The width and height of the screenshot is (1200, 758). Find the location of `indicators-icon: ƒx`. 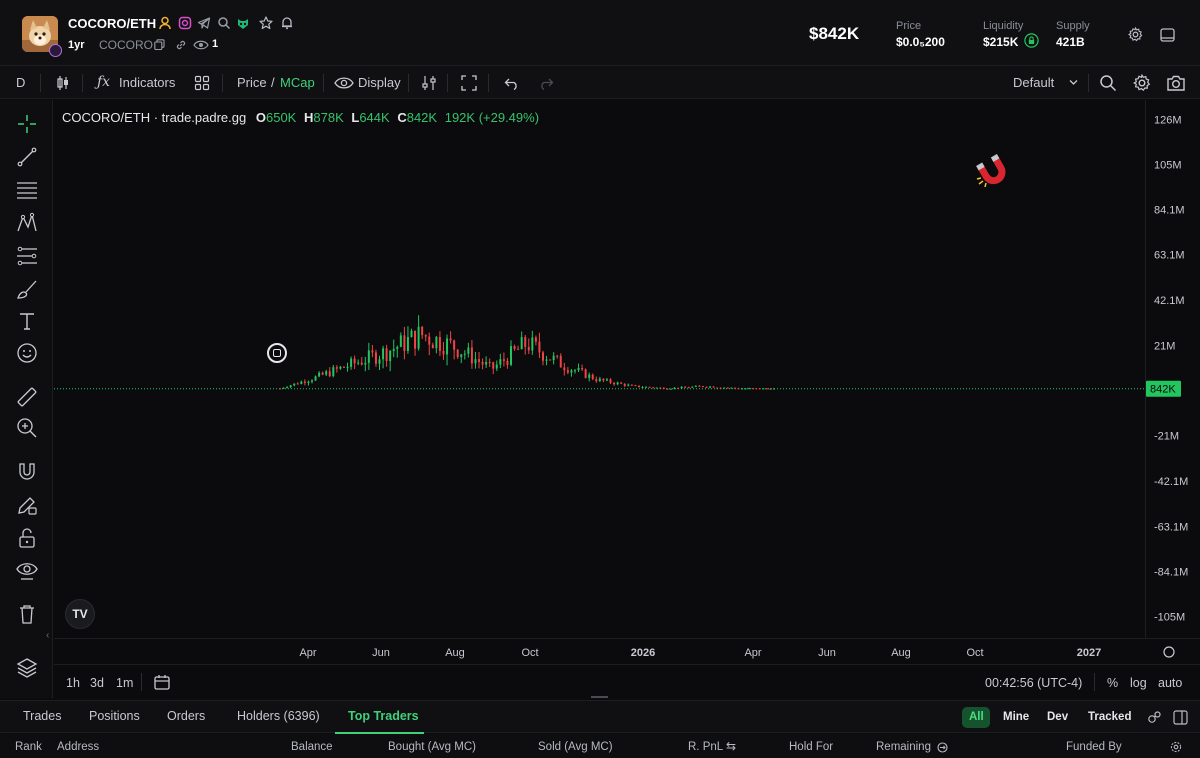

indicators-icon: ƒx is located at coordinates (103, 82).